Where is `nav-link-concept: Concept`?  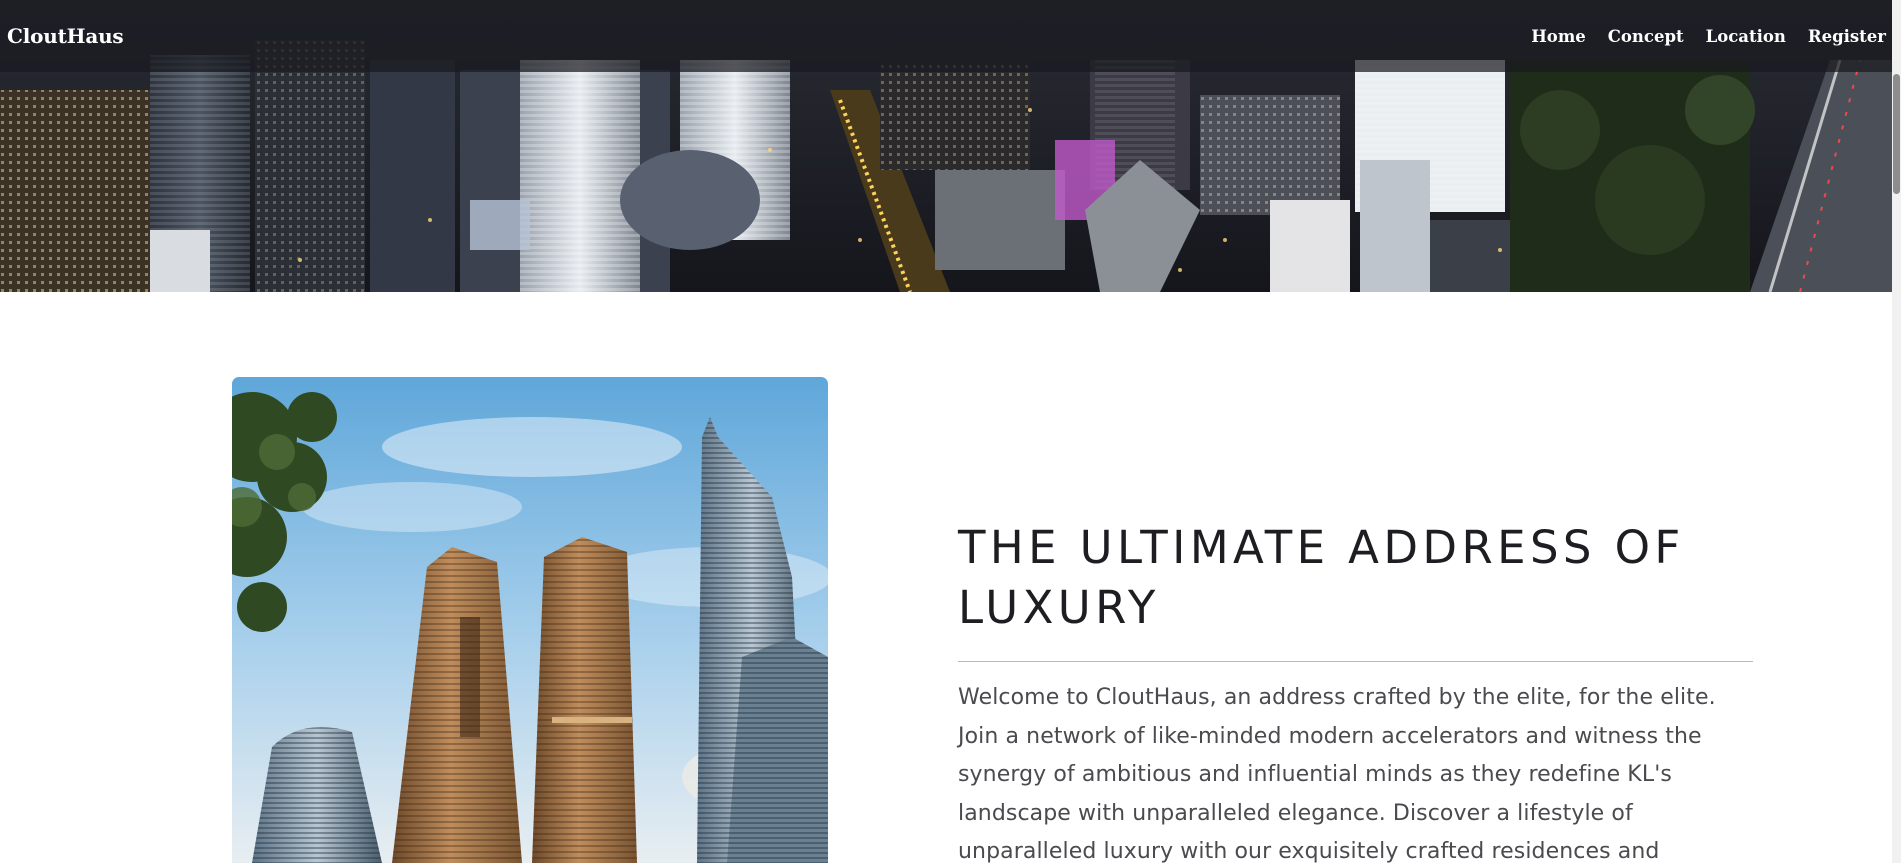 nav-link-concept: Concept is located at coordinates (1646, 36).